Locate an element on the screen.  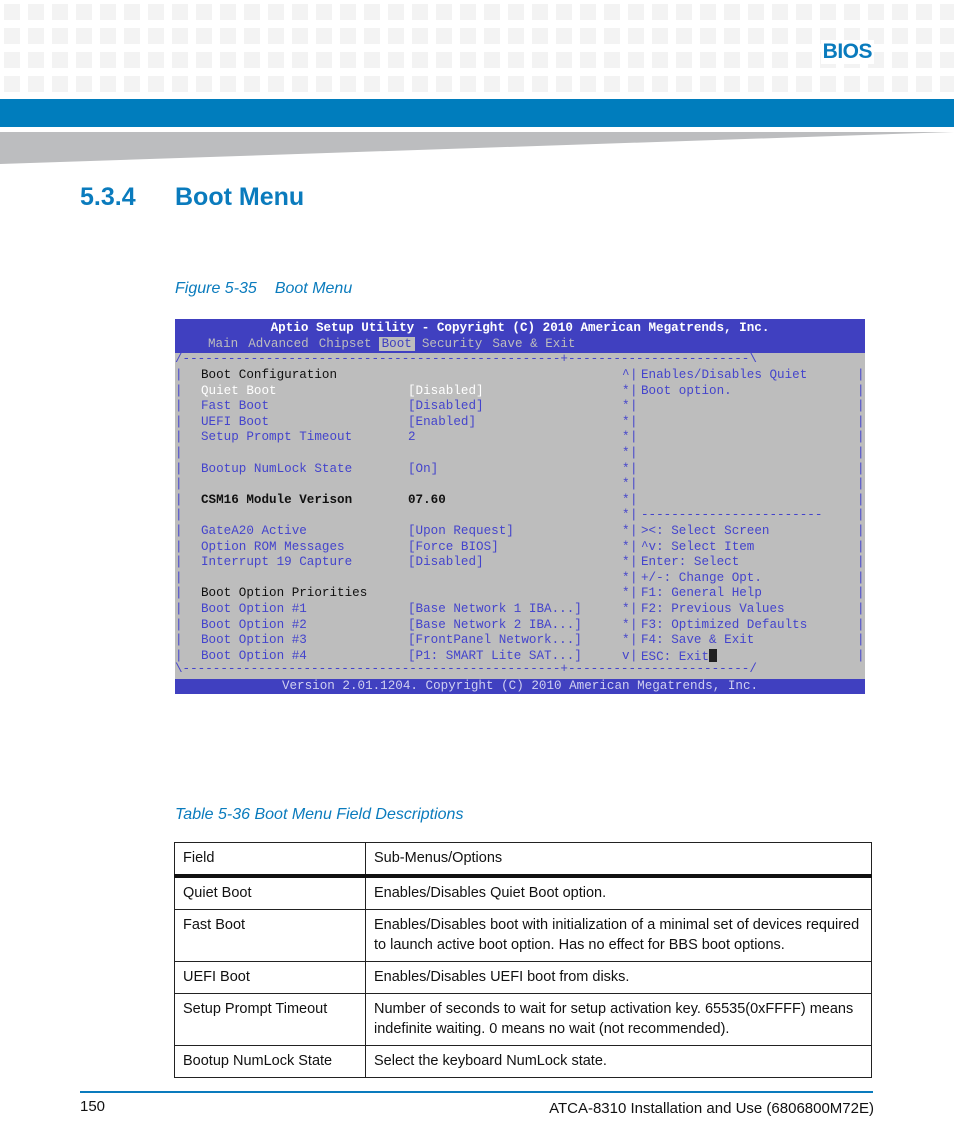
field-name: Bootup NumLock State is located at coordinates (270, 1061).